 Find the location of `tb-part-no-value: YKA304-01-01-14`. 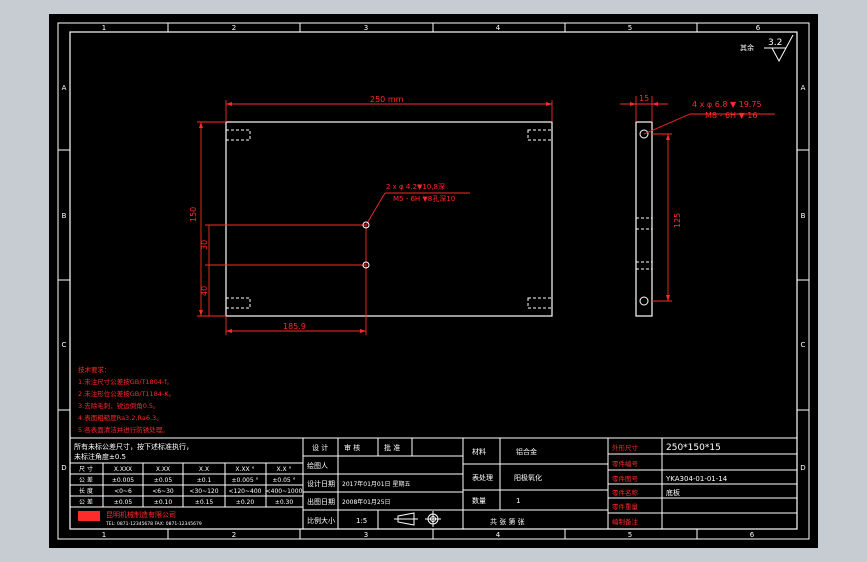

tb-part-no-value: YKA304-01-01-14 is located at coordinates (696, 479).